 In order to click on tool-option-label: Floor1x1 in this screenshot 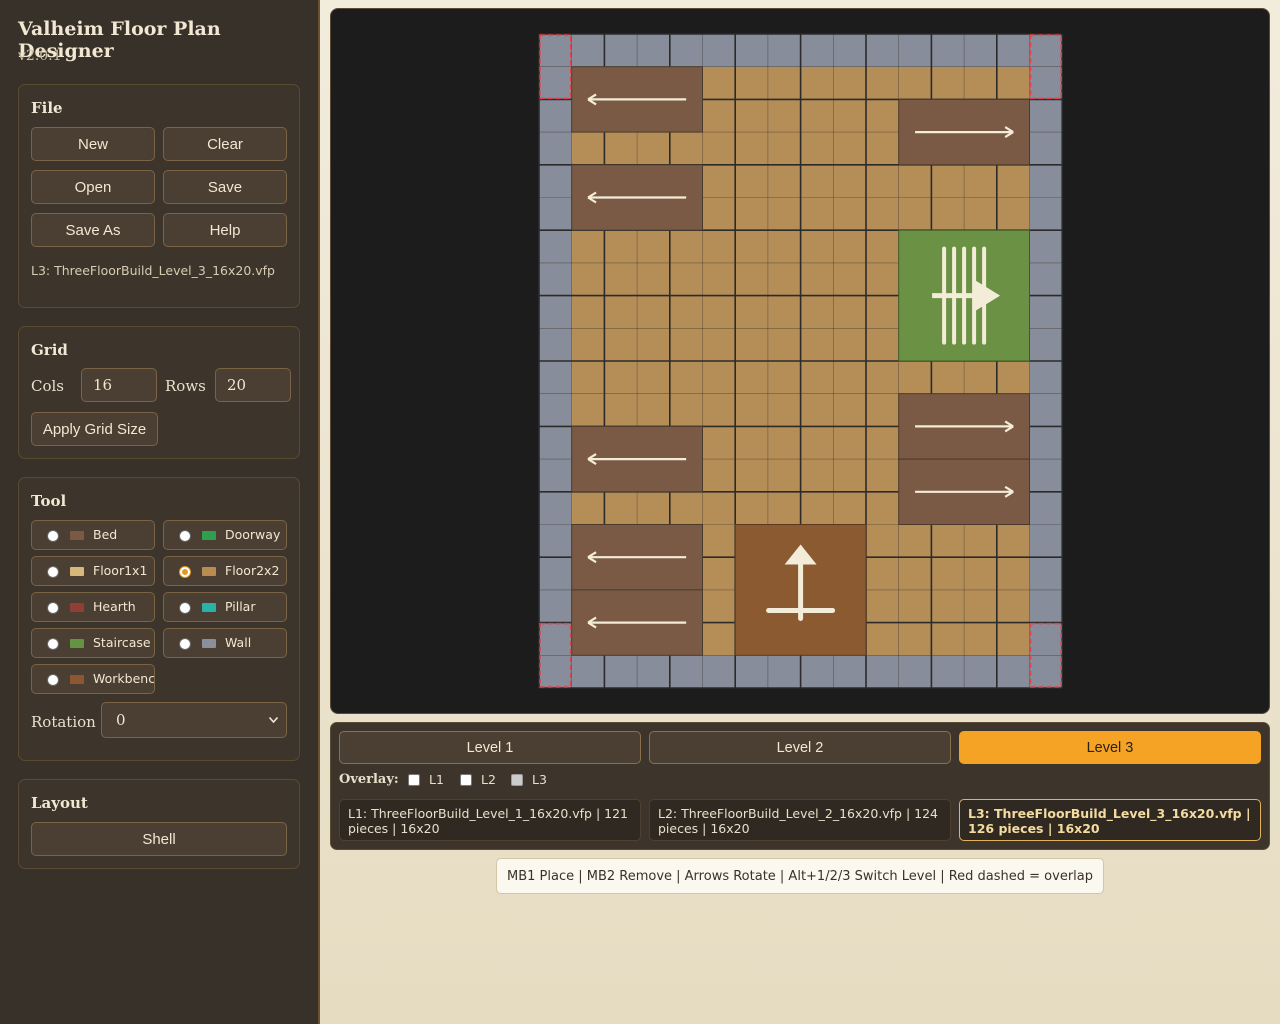, I will do `click(120, 570)`.